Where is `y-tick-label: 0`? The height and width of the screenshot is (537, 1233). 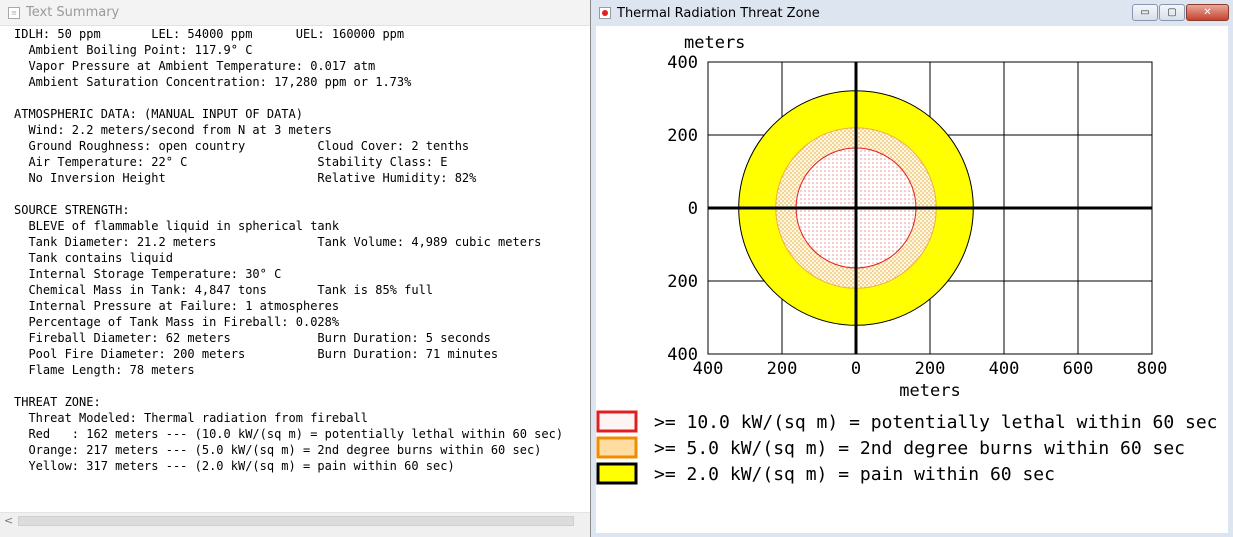 y-tick-label: 0 is located at coordinates (693, 209).